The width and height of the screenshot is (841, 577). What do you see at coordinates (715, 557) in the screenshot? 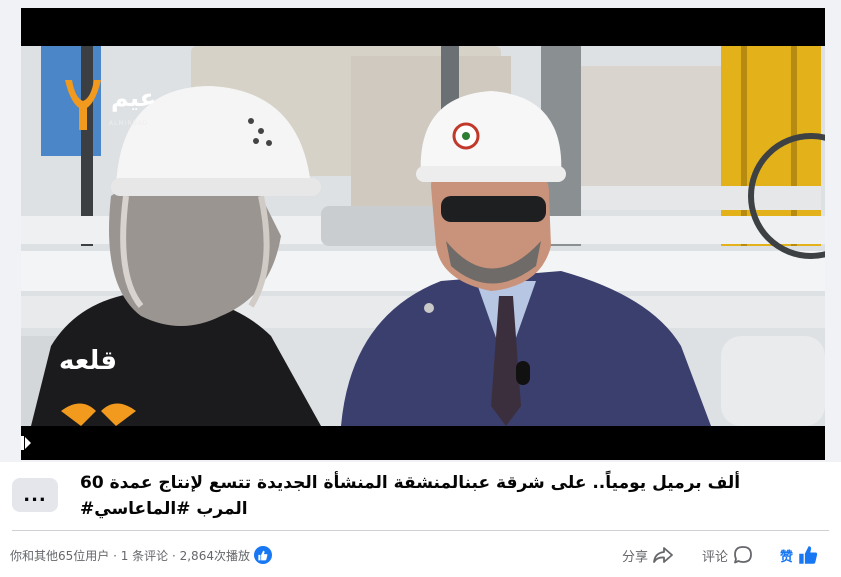
I see `comment-label: 评论` at bounding box center [715, 557].